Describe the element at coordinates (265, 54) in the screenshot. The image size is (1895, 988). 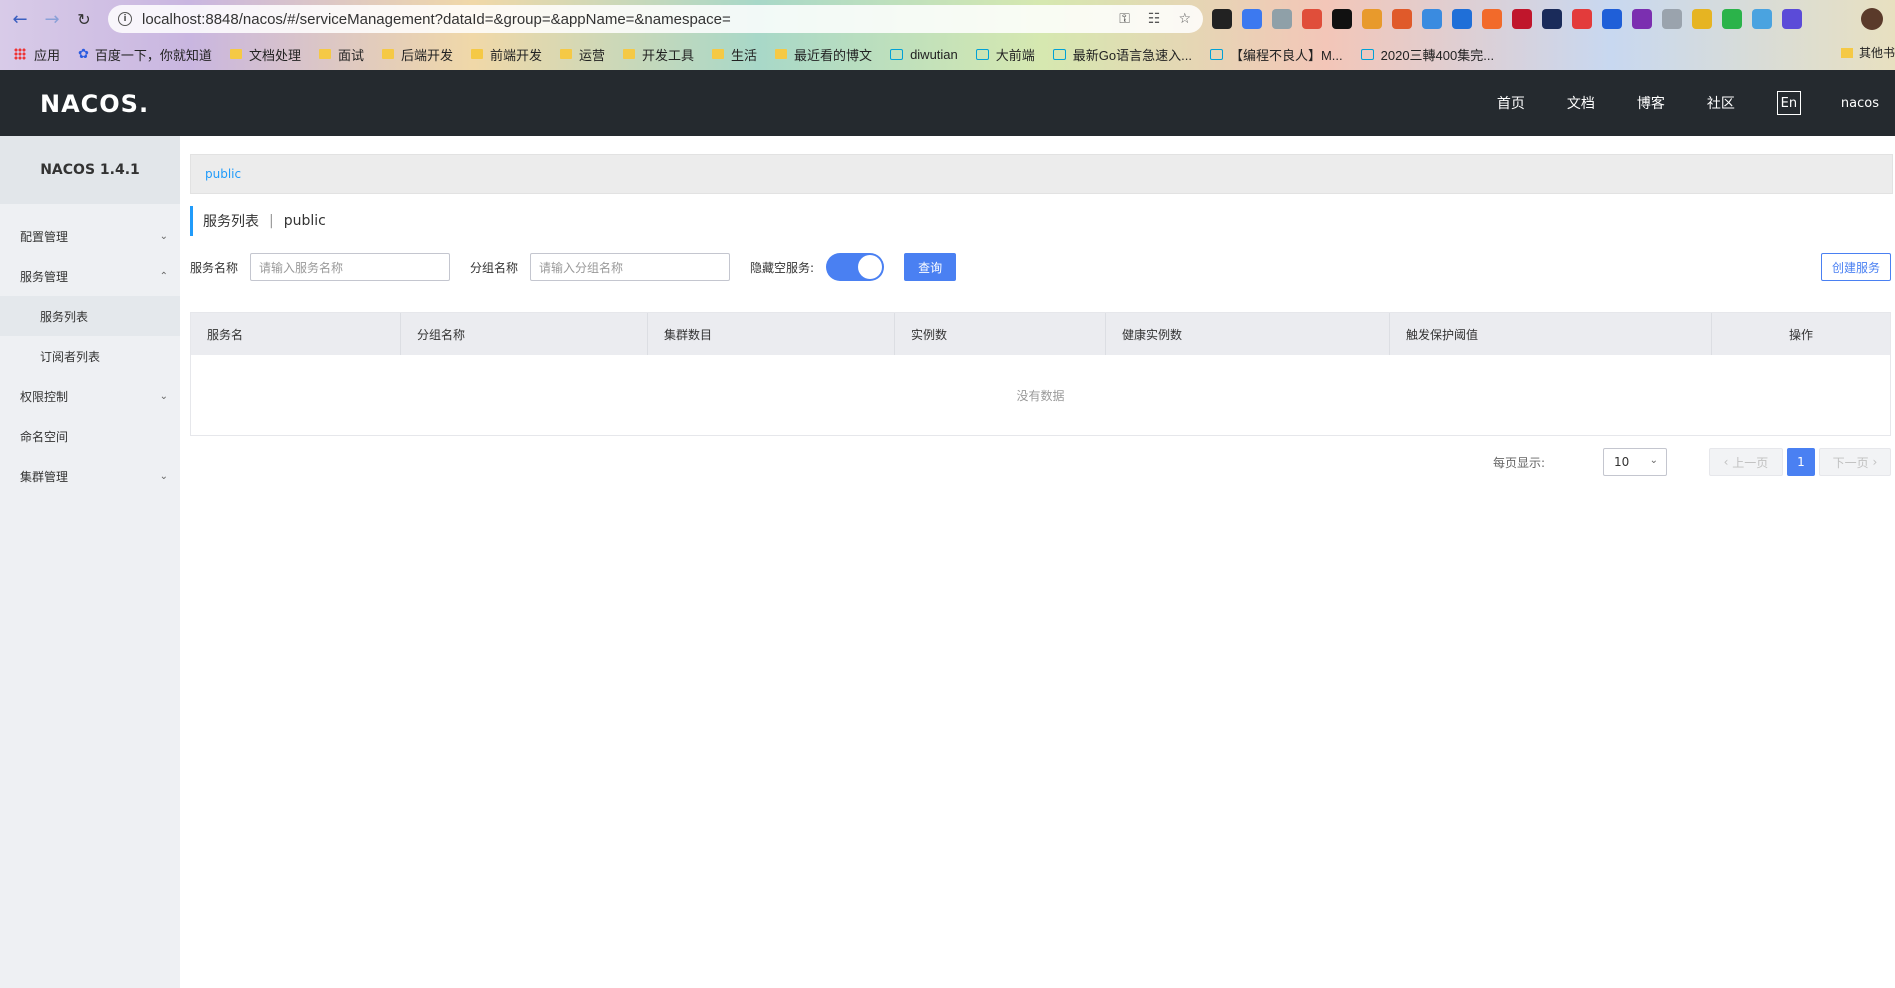
I see `bookmark-folder: 文档处理` at that location.